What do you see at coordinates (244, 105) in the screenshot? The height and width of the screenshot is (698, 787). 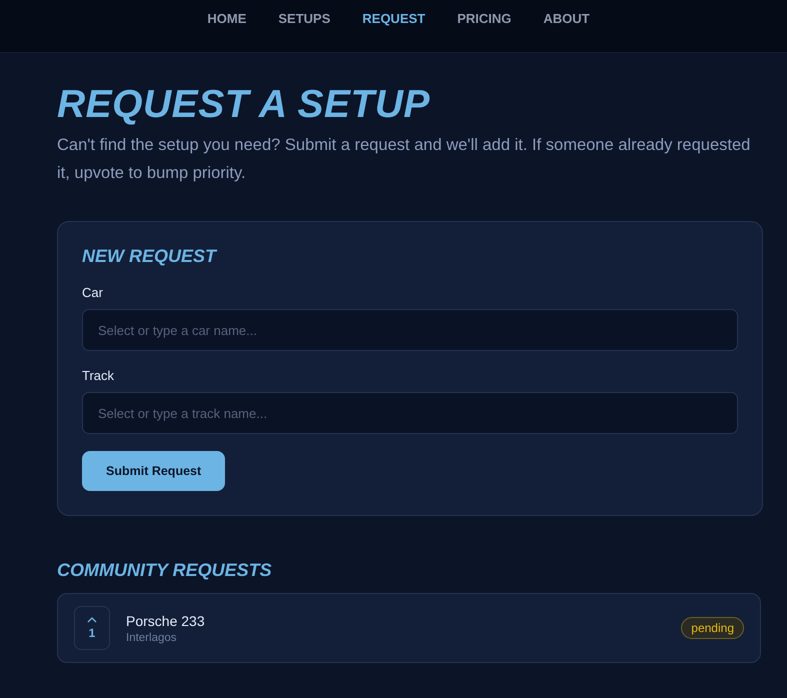 I see `page-title: REQUEST A SETUP` at bounding box center [244, 105].